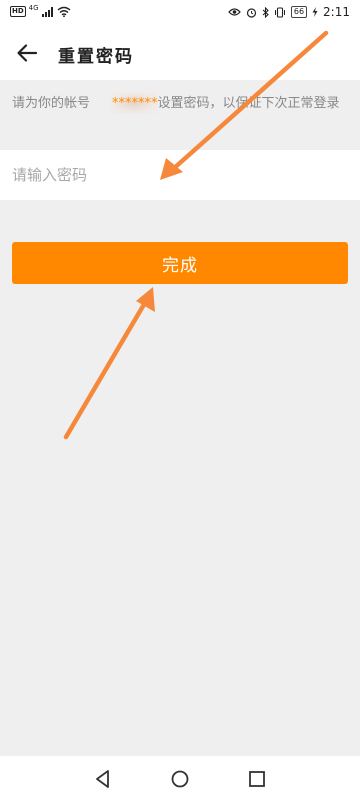  I want to click on status-left: HD 4G, so click(40, 10).